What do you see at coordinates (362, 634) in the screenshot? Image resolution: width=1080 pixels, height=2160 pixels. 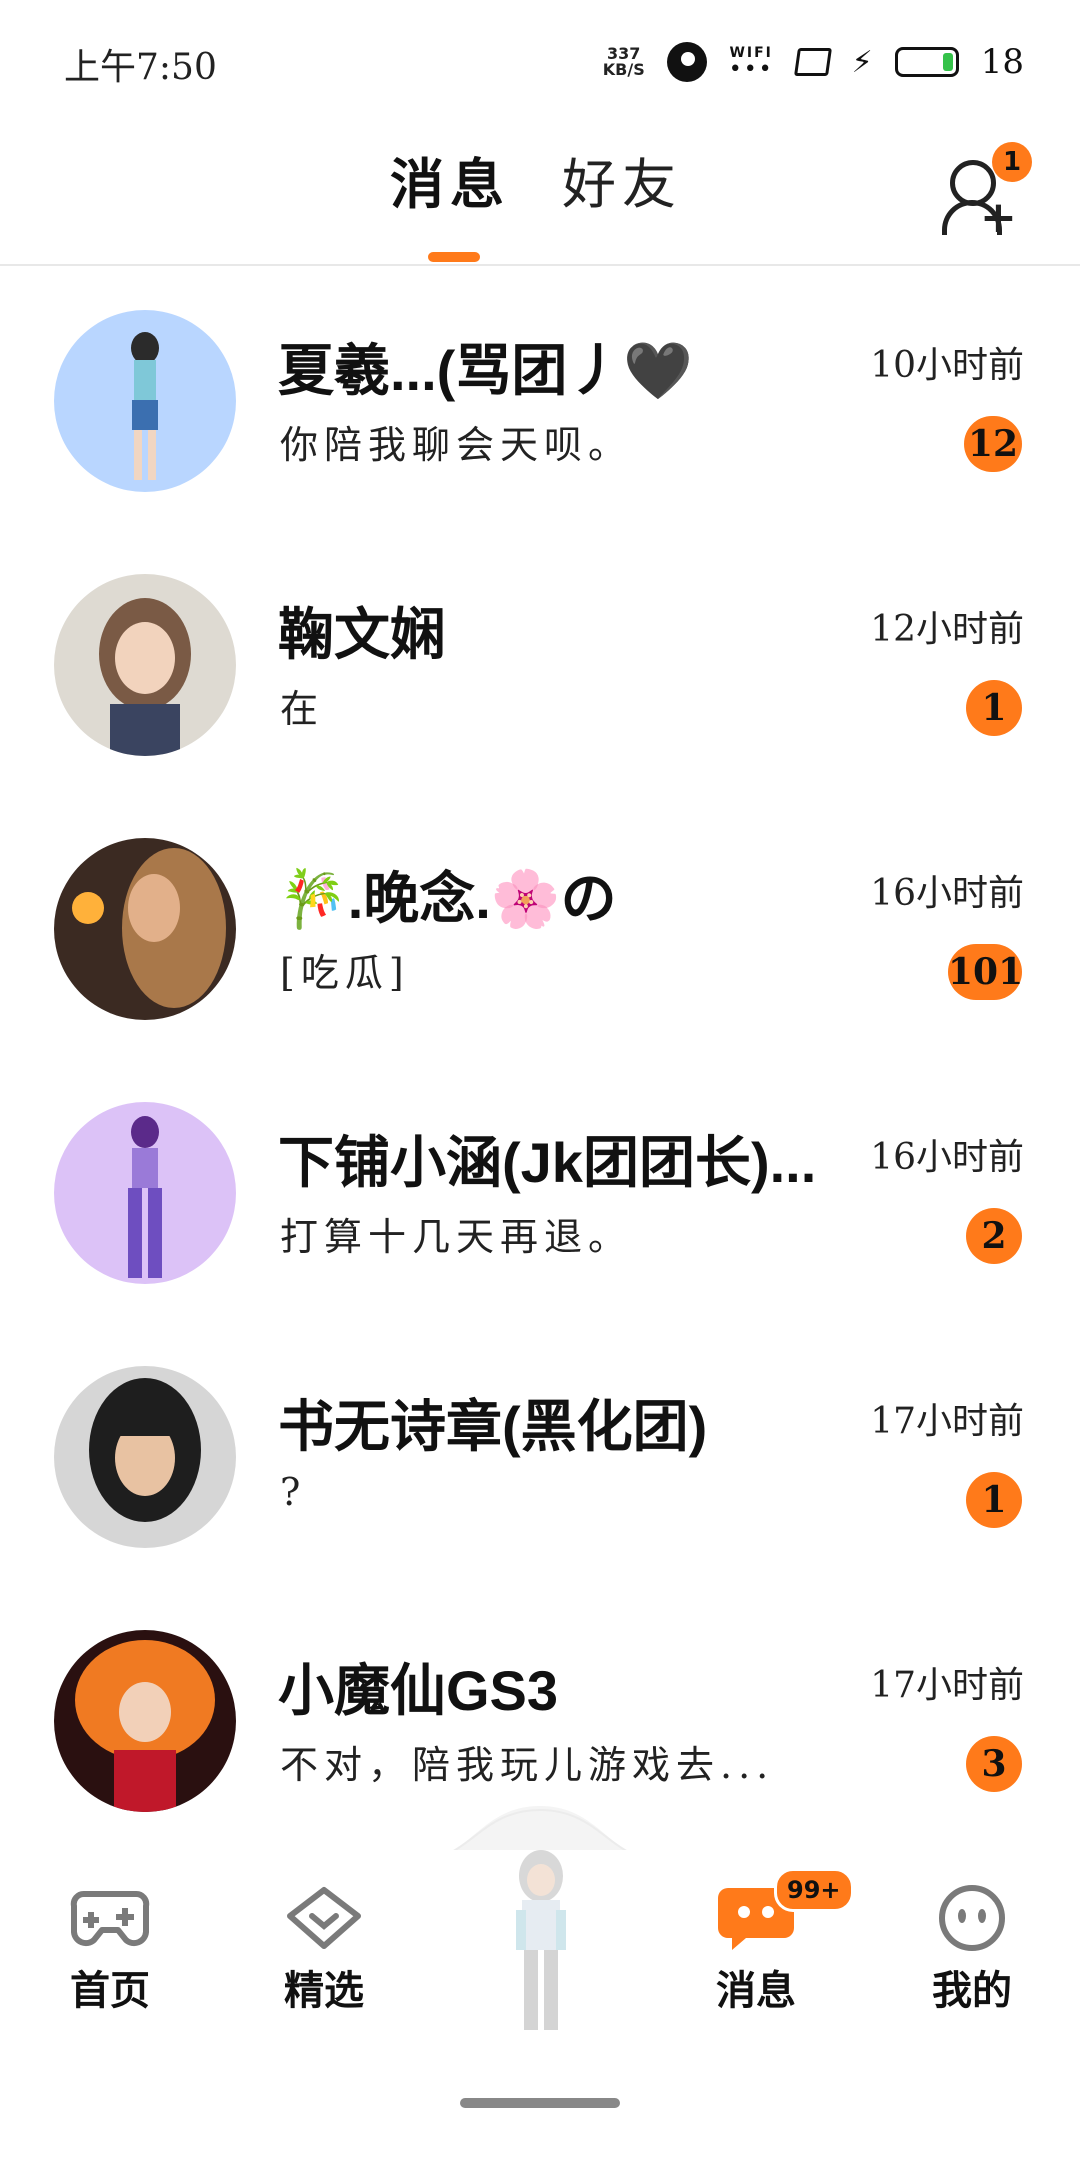 I see `contact-name: 鞠文娴` at bounding box center [362, 634].